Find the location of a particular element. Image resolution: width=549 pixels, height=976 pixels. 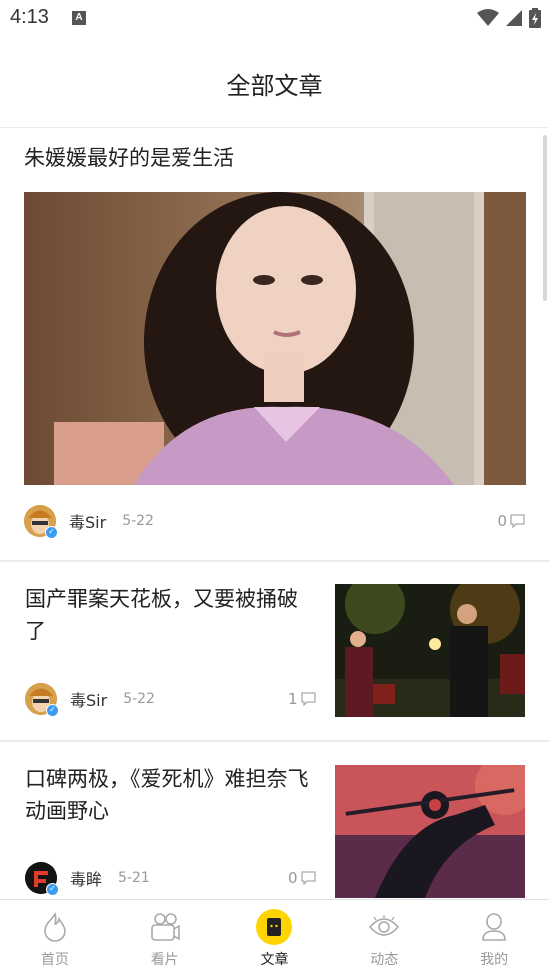

status-icons is located at coordinates (509, 18).